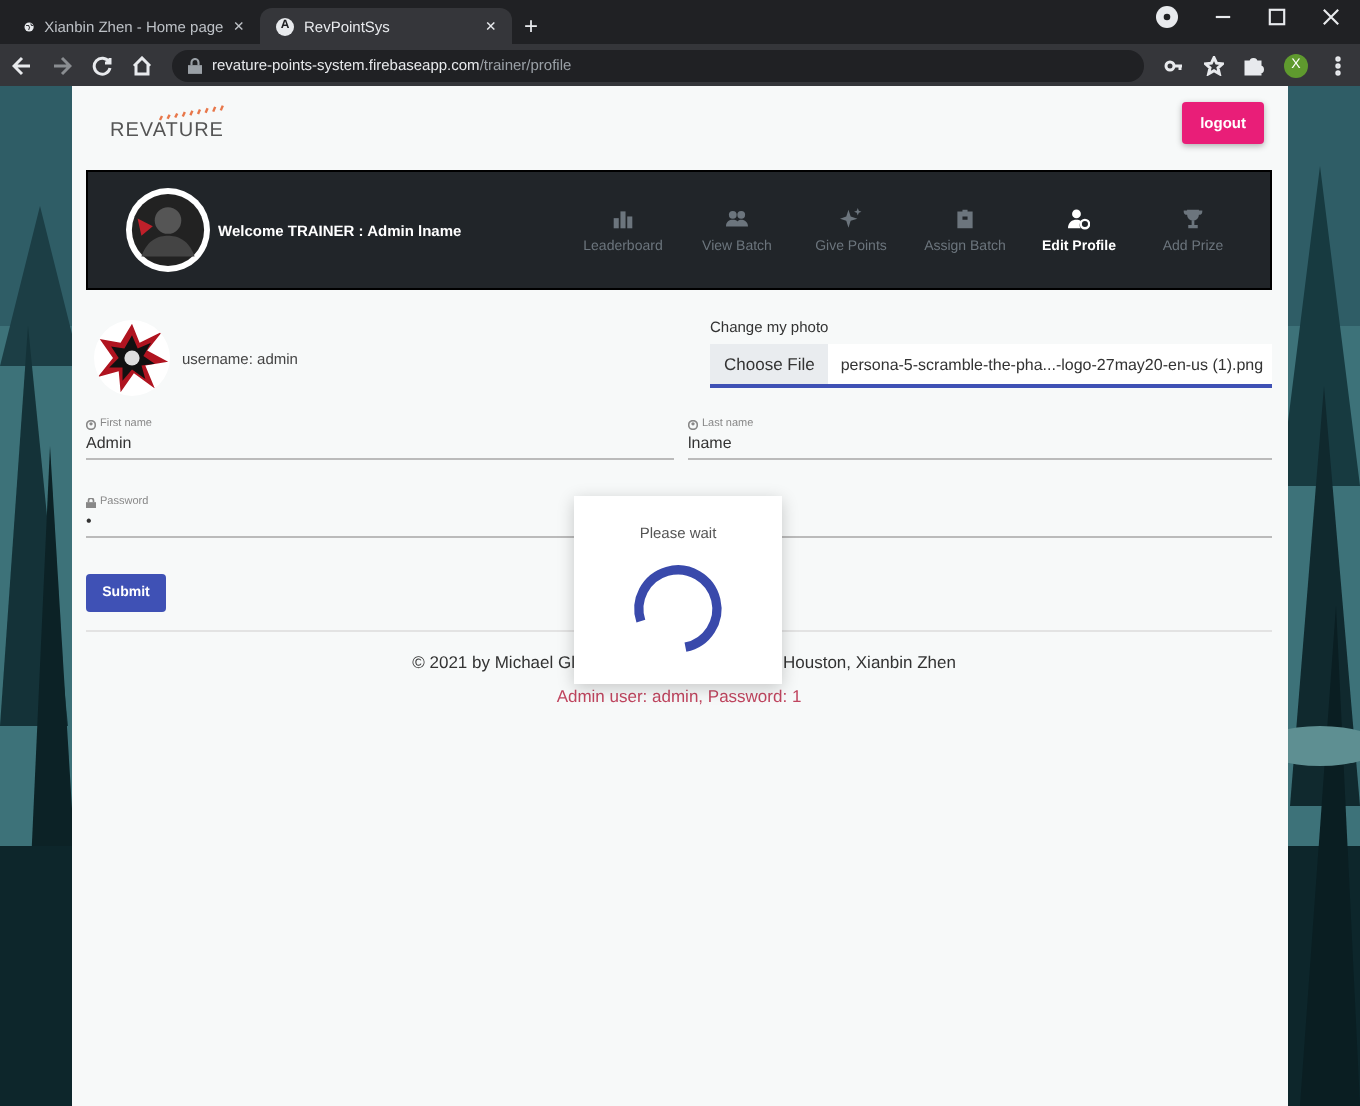  What do you see at coordinates (195, 65) in the screenshot?
I see `lock-icon` at bounding box center [195, 65].